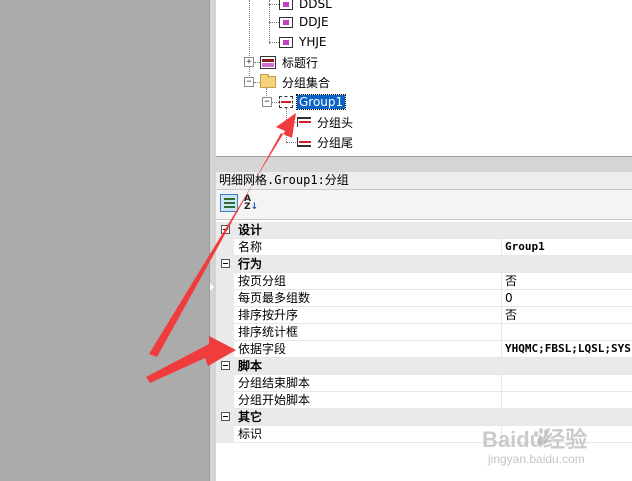 The height and width of the screenshot is (481, 632). Describe the element at coordinates (286, 102) in the screenshot. I see `group-icon` at that location.